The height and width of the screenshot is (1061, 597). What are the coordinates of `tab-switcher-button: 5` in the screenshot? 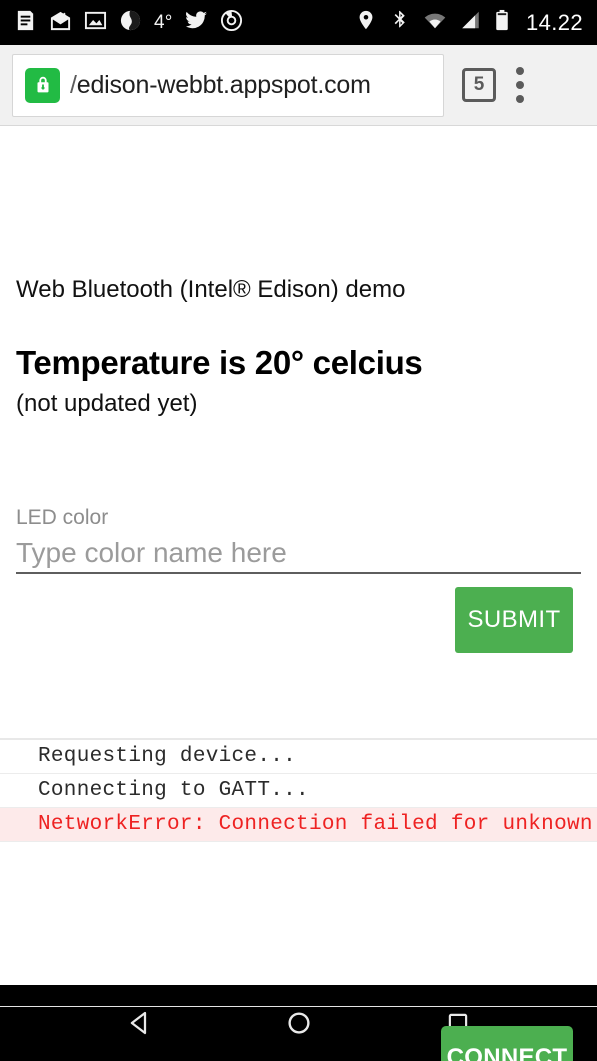 It's located at (479, 85).